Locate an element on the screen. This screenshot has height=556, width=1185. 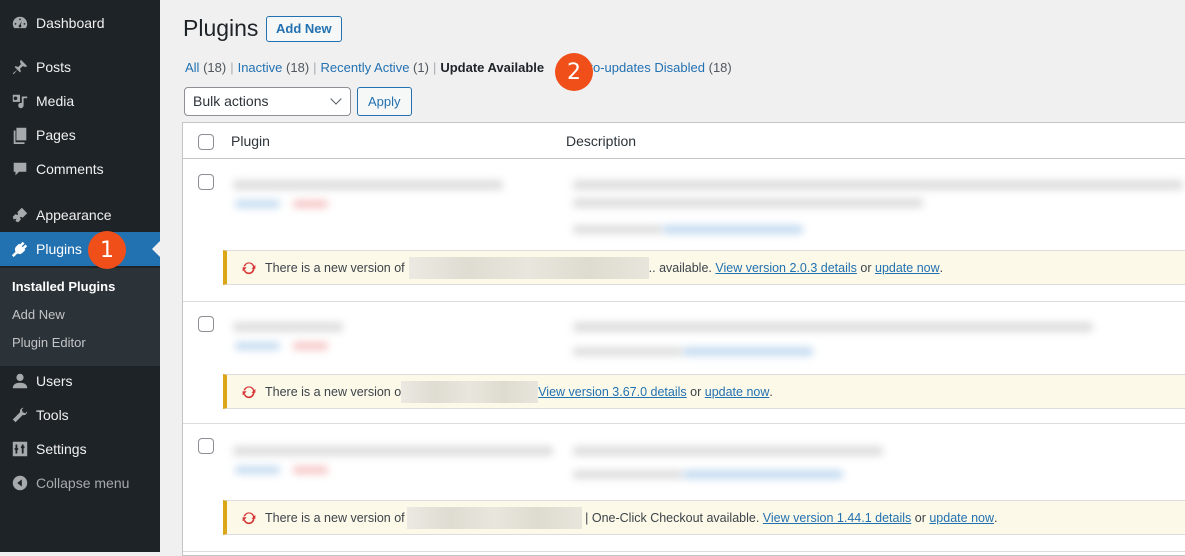
select-all-checkbox is located at coordinates (206, 142).